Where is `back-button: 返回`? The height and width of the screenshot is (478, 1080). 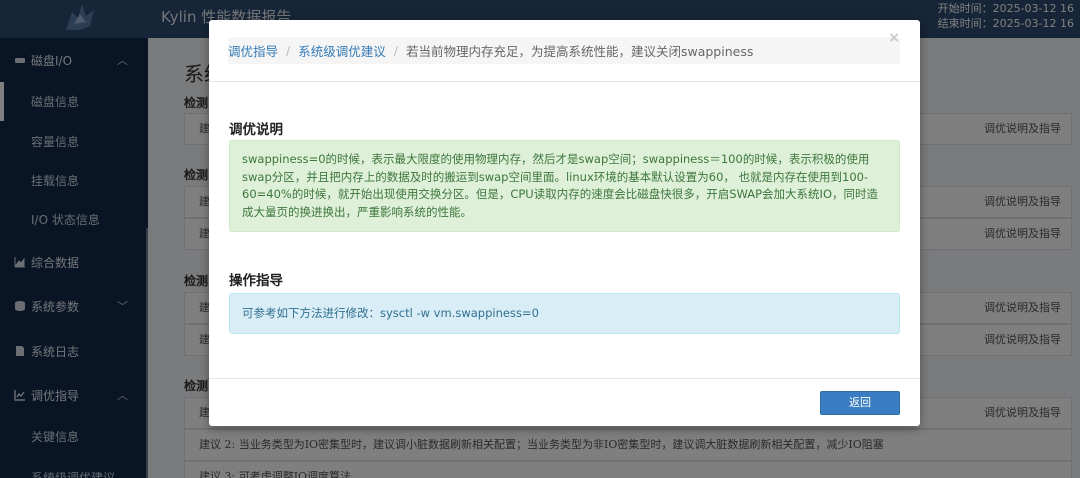 back-button: 返回 is located at coordinates (860, 403).